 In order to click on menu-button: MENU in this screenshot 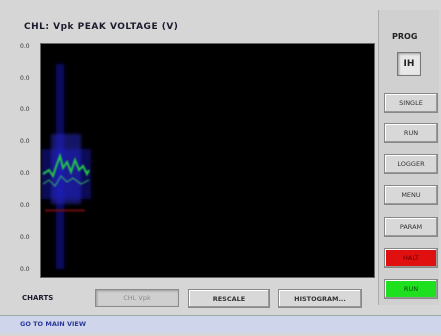, I will do `click(411, 195)`.